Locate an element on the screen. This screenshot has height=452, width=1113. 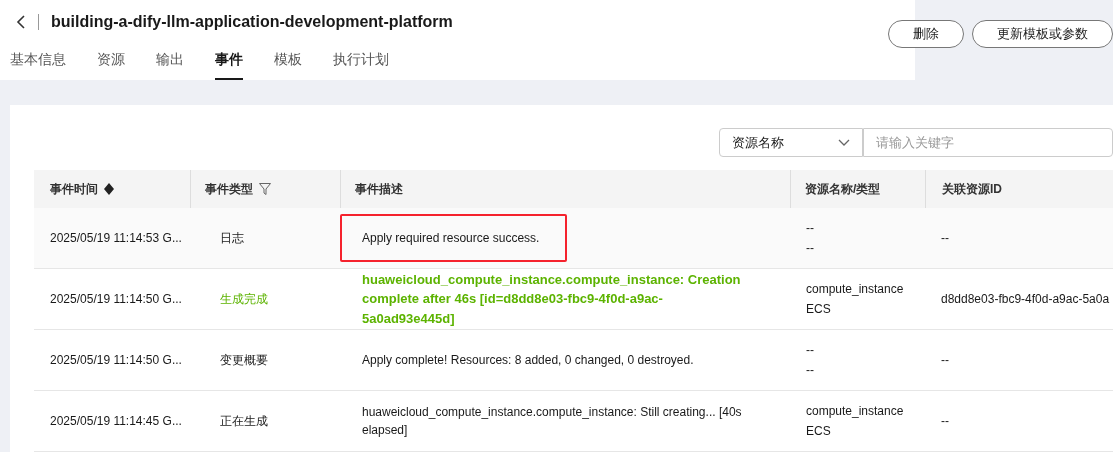
event-type: 生成完成 is located at coordinates (244, 299).